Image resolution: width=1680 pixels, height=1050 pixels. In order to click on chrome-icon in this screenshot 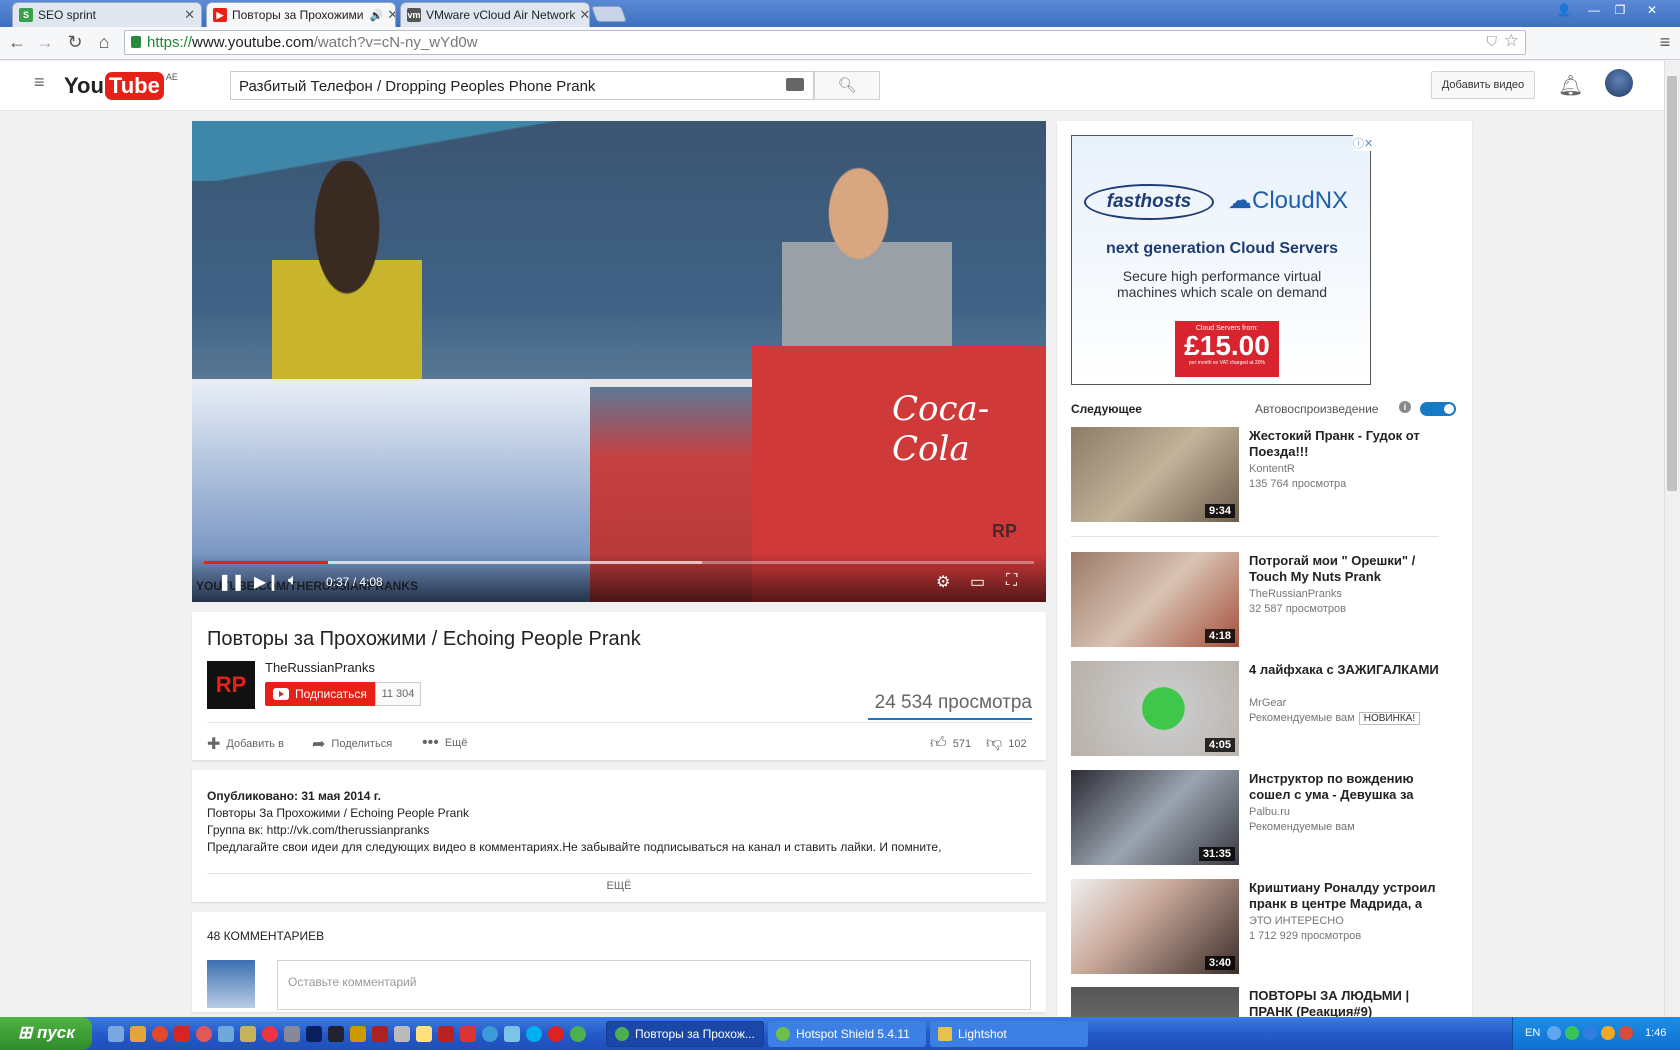, I will do `click(578, 1034)`.